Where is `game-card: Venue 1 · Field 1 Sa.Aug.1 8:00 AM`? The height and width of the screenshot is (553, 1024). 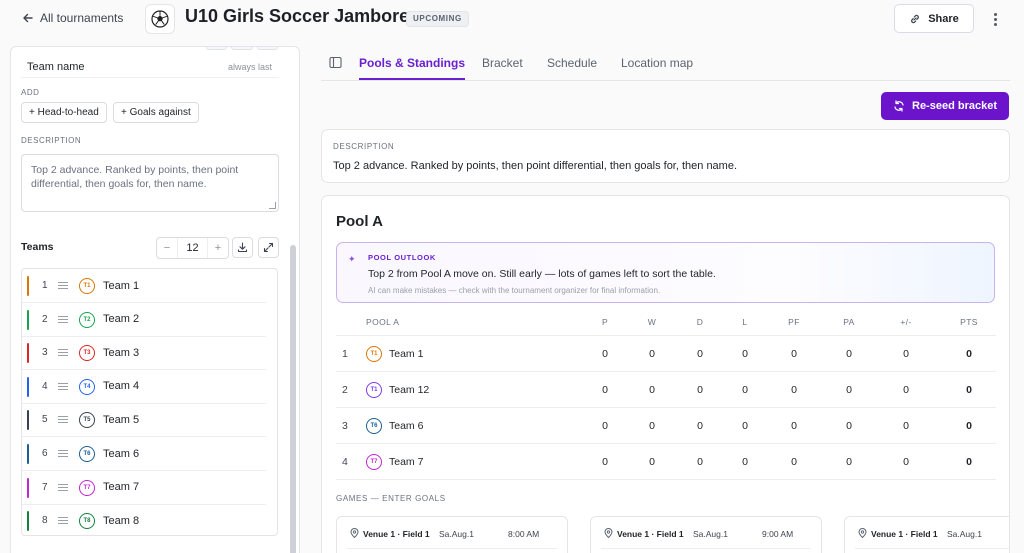
game-card: Venue 1 · Field 1 Sa.Aug.1 8:00 AM is located at coordinates (452, 534).